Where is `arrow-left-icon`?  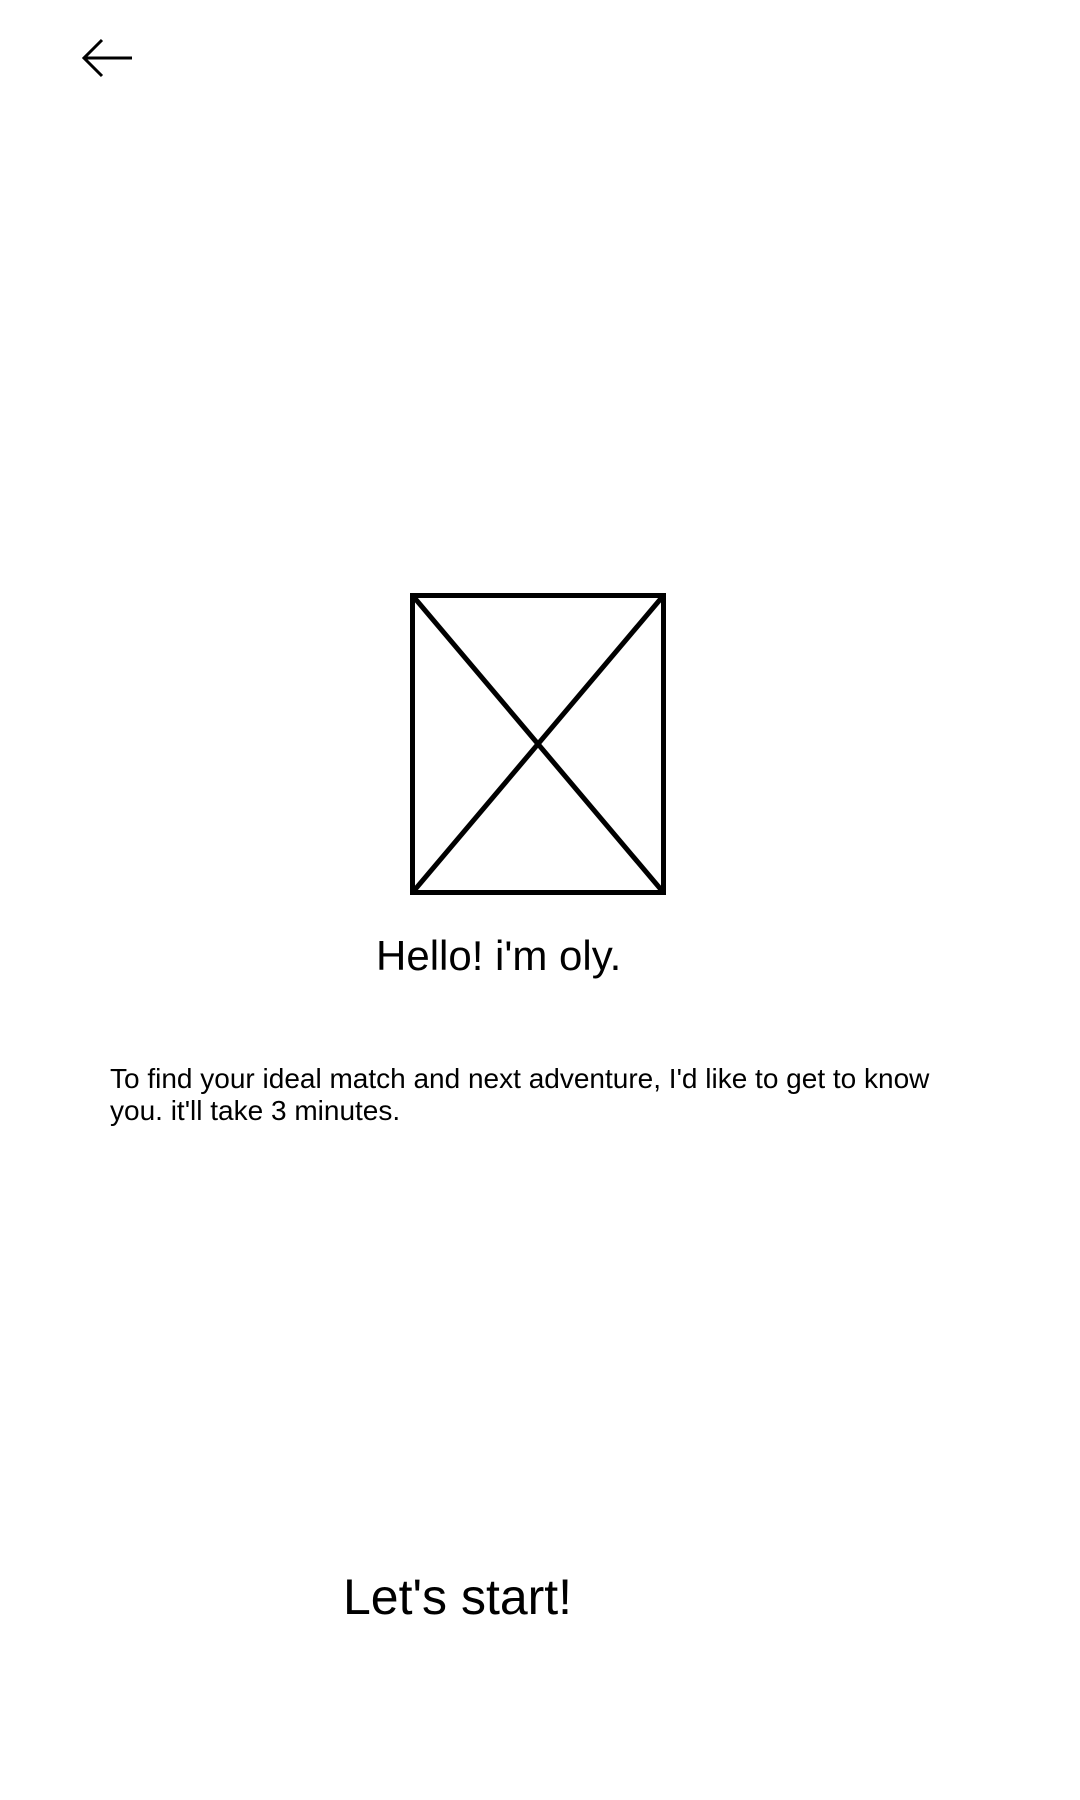 arrow-left-icon is located at coordinates (106, 58).